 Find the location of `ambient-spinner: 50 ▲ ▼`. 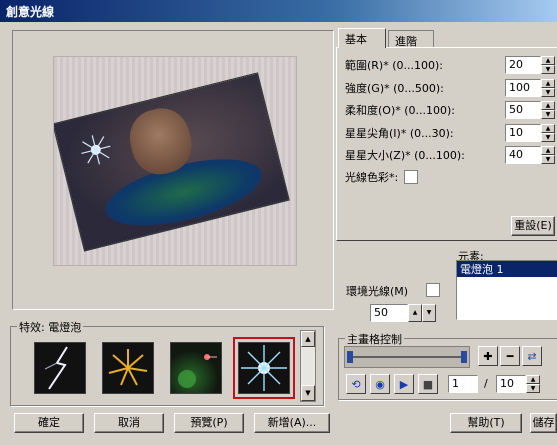

ambient-spinner: 50 ▲ ▼ is located at coordinates (404, 313).